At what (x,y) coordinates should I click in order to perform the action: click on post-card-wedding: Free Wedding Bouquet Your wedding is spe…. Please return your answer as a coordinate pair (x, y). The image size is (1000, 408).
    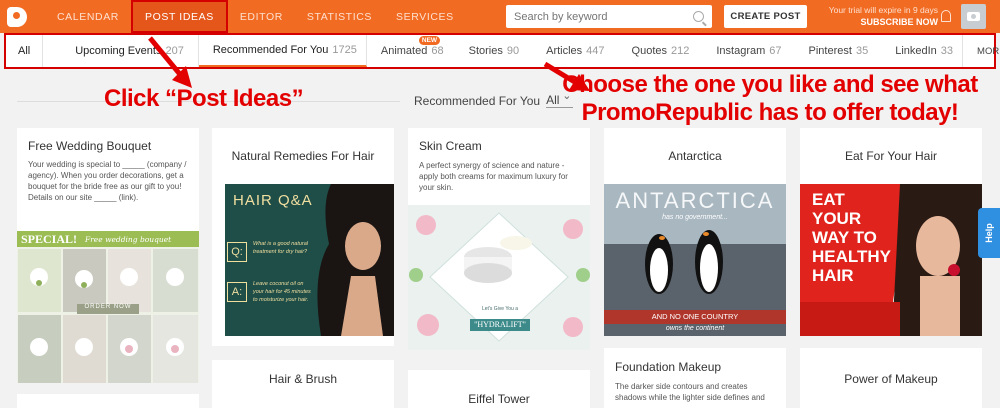
    Looking at the image, I should click on (108, 255).